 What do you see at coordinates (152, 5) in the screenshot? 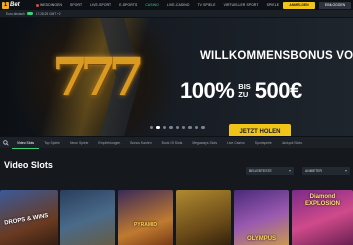
I see `nav-item-casino: CASINO` at bounding box center [152, 5].